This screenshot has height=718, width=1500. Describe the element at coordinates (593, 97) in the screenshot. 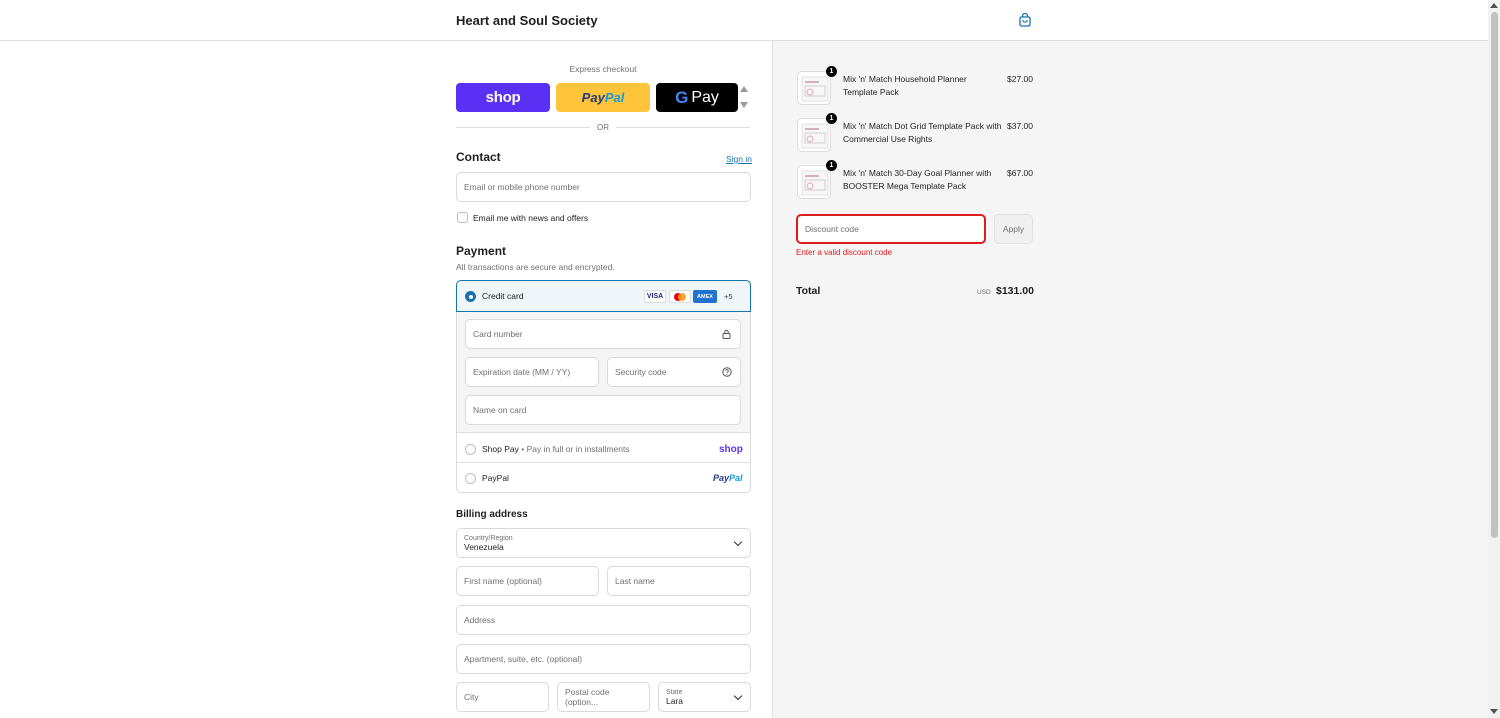

I see `paypal-logo-pay: Pay` at that location.